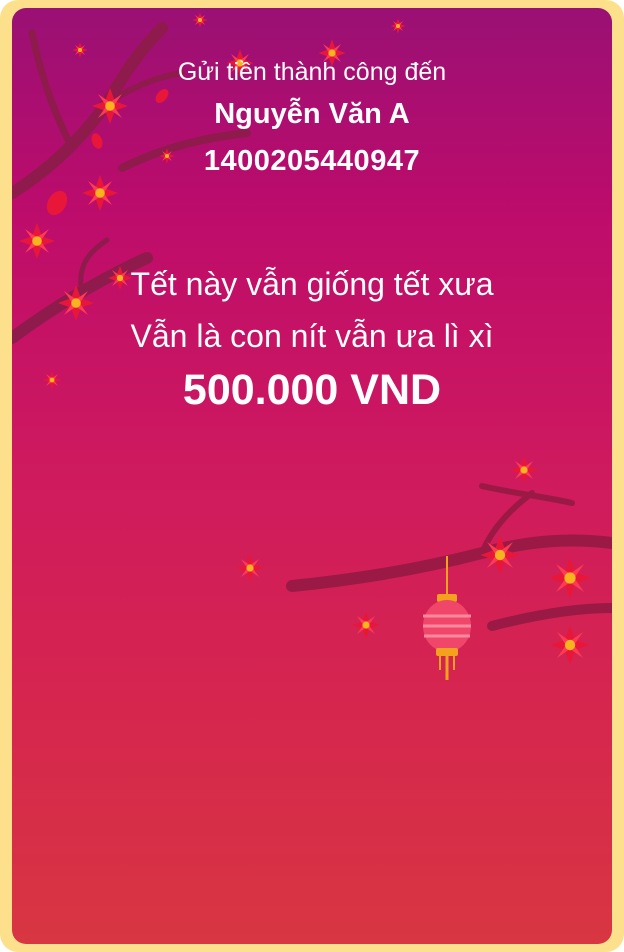 This screenshot has width=624, height=952. Describe the element at coordinates (312, 390) in the screenshot. I see `transfer-amount: 500.000 VND` at that location.